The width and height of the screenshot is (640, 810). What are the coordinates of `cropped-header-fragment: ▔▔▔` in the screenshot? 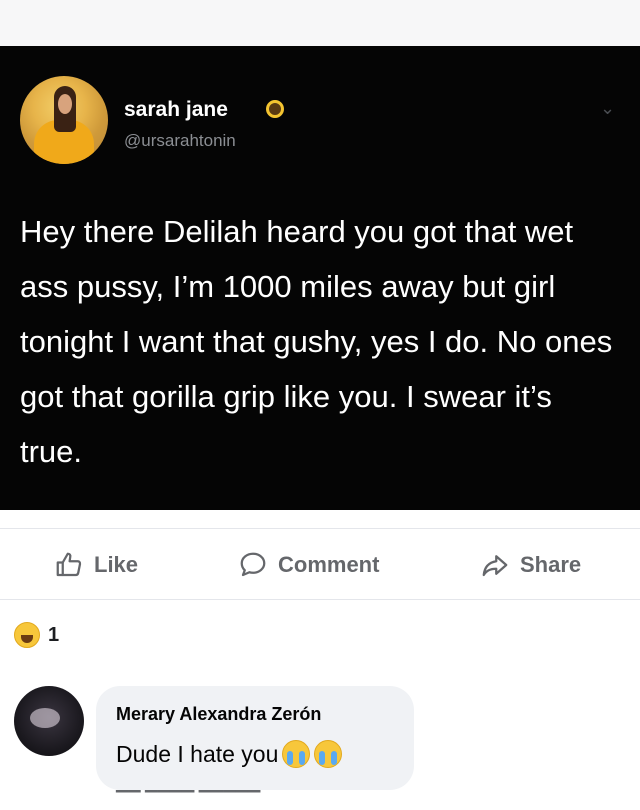 It's located at (110, 5).